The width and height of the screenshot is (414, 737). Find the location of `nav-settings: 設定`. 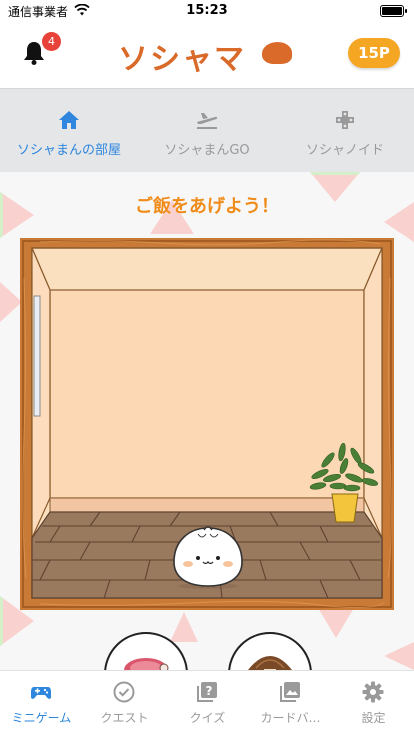

nav-settings: 設定 is located at coordinates (373, 704).